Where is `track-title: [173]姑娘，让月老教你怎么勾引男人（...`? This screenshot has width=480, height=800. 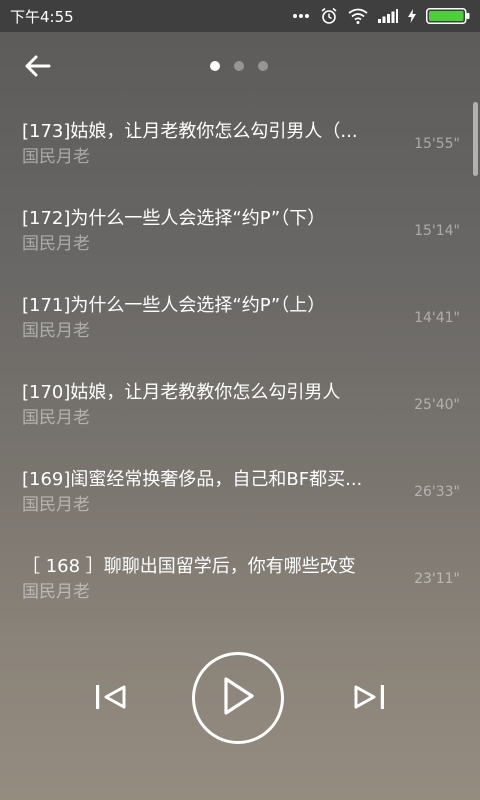 track-title: [173]姑娘，让月老教你怎么勾引男人（... is located at coordinates (190, 131).